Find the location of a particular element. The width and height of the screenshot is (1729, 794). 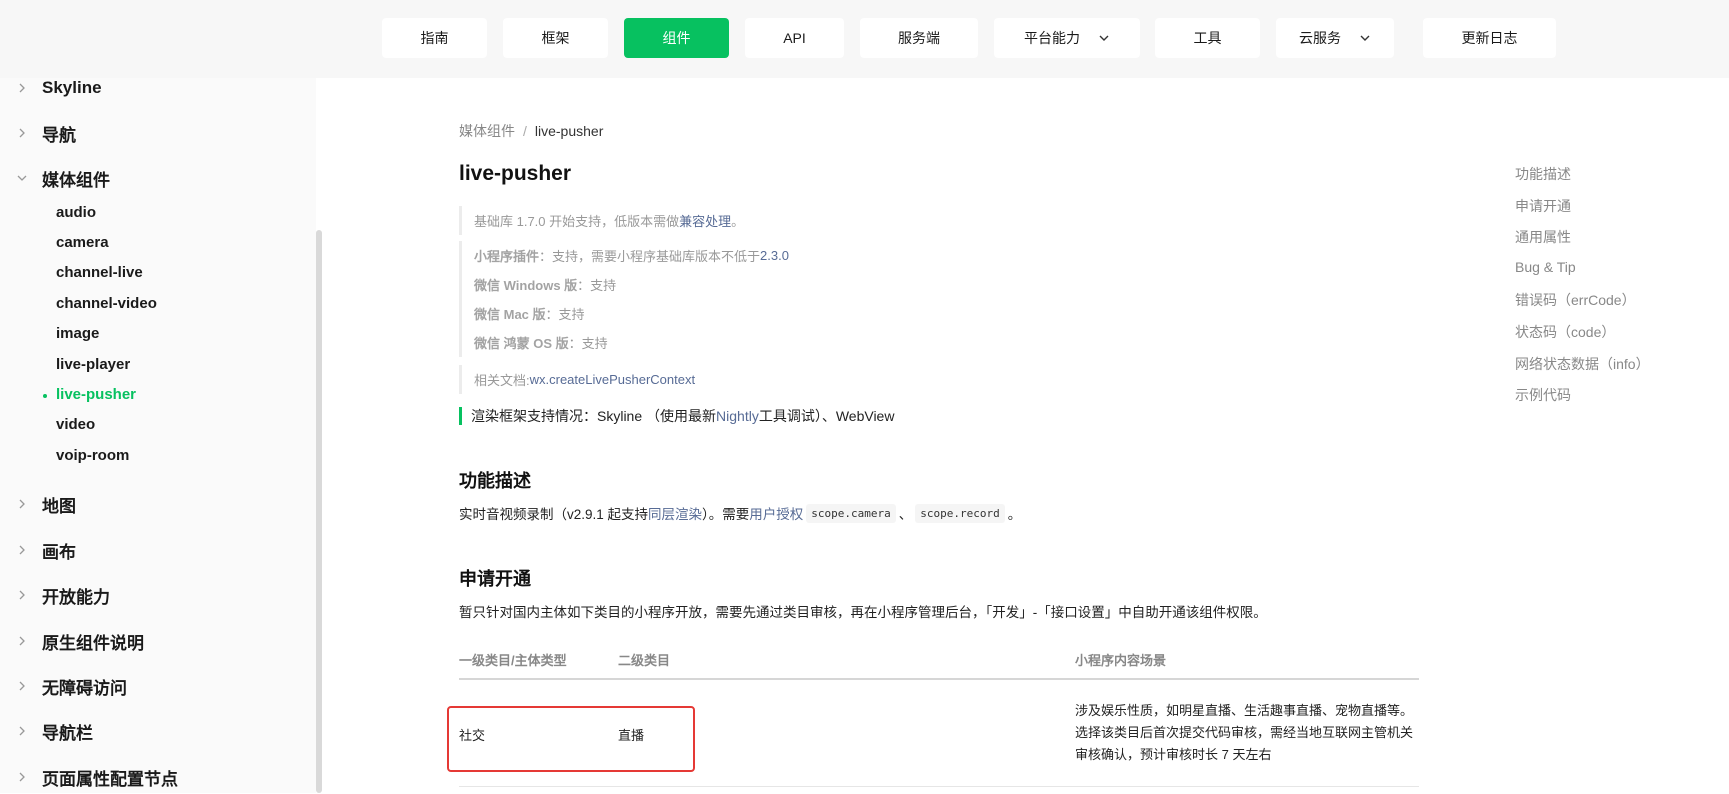

sidebar-group-label: 无障碍访问 is located at coordinates (84, 688).